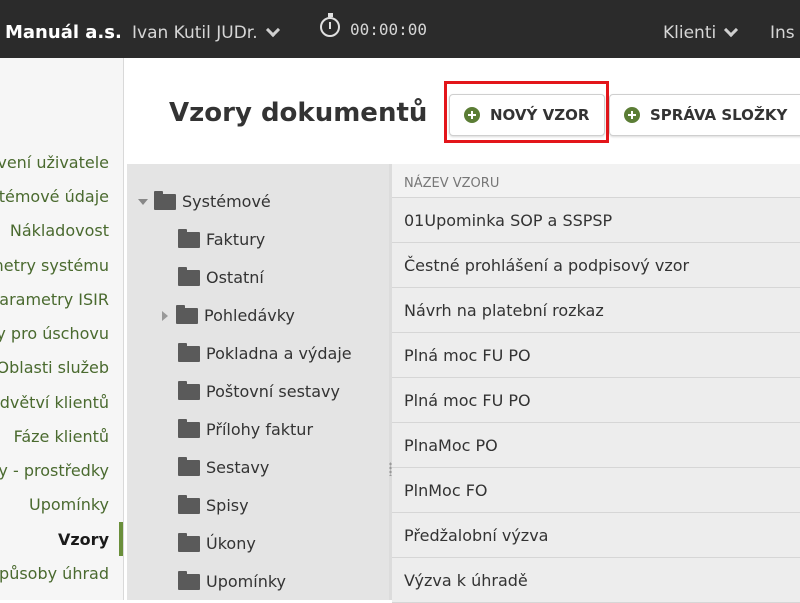 The height and width of the screenshot is (603, 800). I want to click on tree-node-label: Úkony, so click(231, 543).